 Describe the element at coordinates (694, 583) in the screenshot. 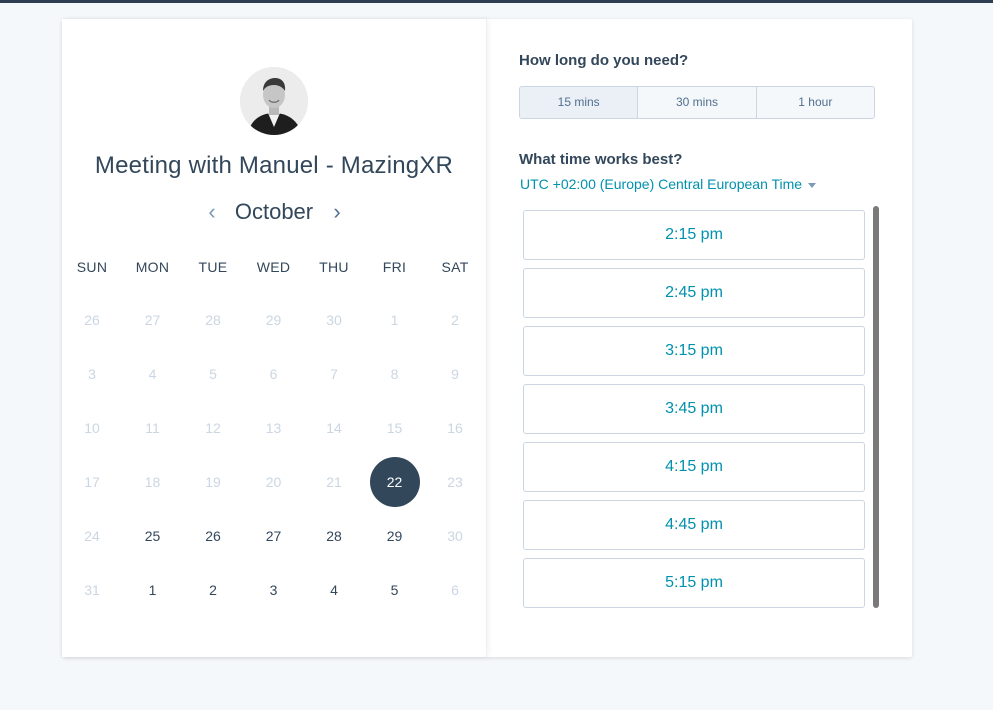

I see `time-slot-button: 5:15 pm` at that location.